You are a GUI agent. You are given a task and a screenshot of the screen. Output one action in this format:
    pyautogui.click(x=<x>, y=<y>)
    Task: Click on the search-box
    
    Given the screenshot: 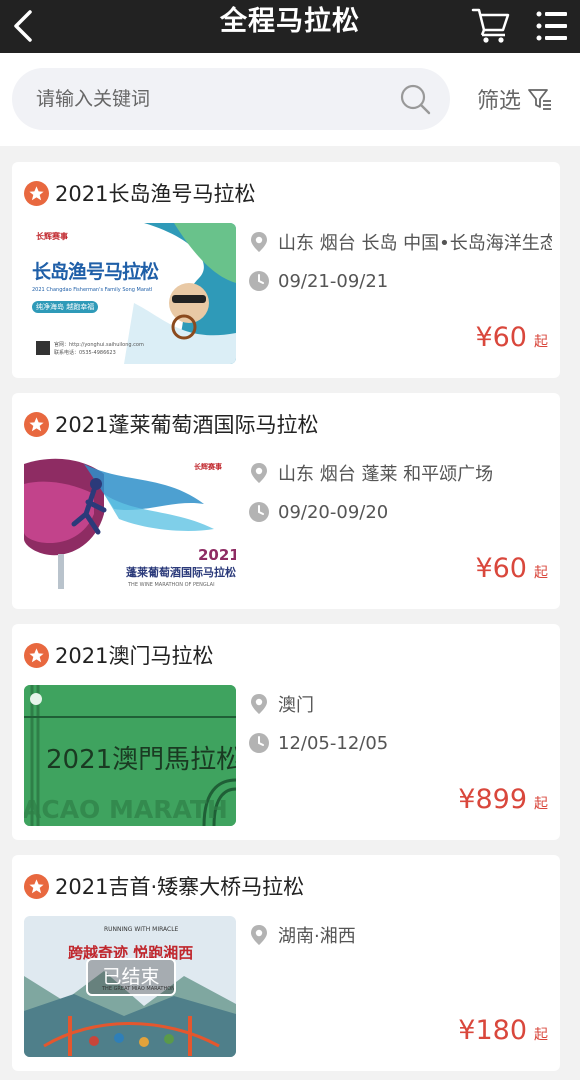 What is the action you would take?
    pyautogui.click(x=231, y=99)
    